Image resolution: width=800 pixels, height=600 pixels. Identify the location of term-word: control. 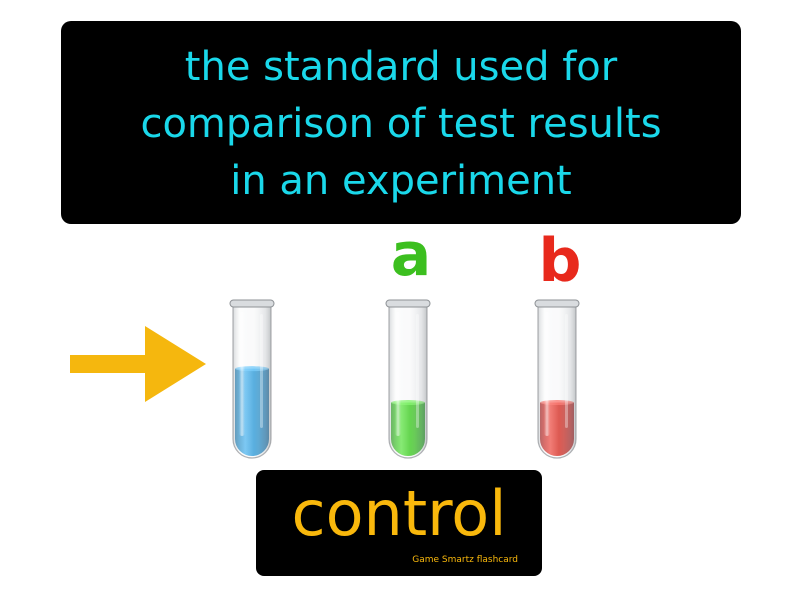
(399, 513).